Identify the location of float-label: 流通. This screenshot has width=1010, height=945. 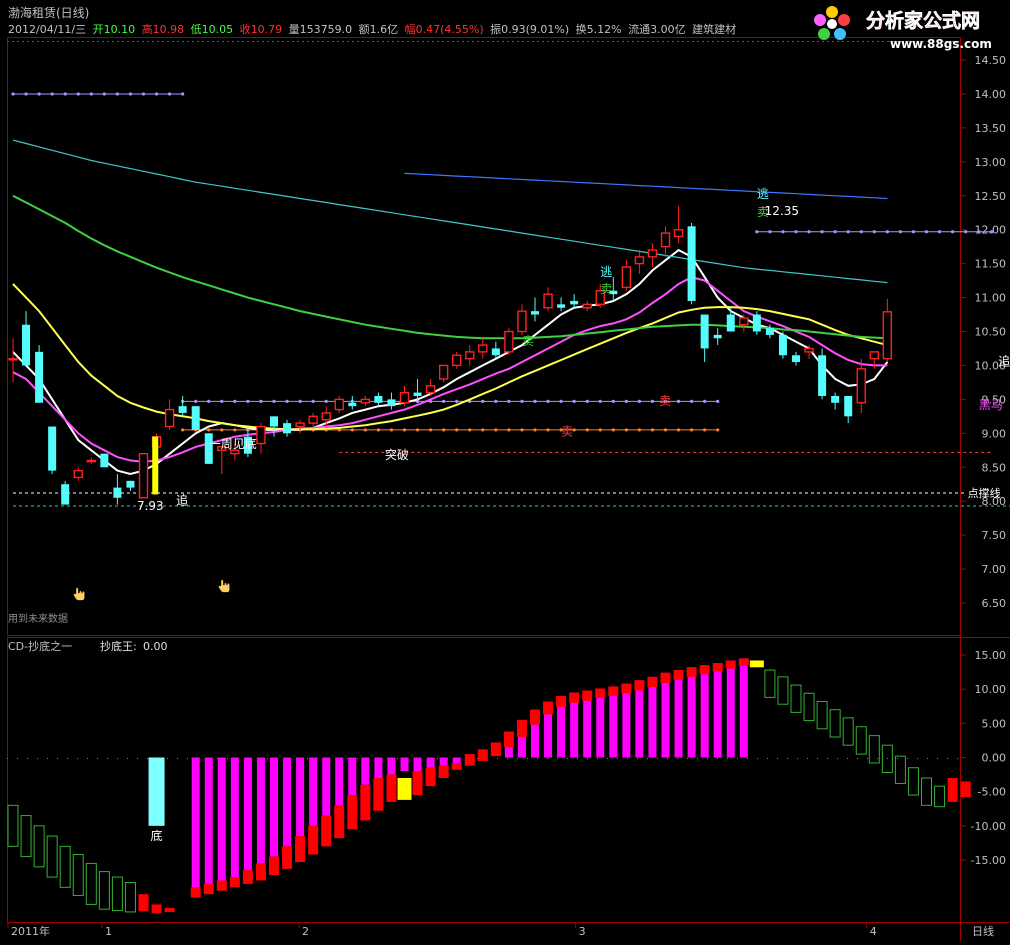
(639, 29).